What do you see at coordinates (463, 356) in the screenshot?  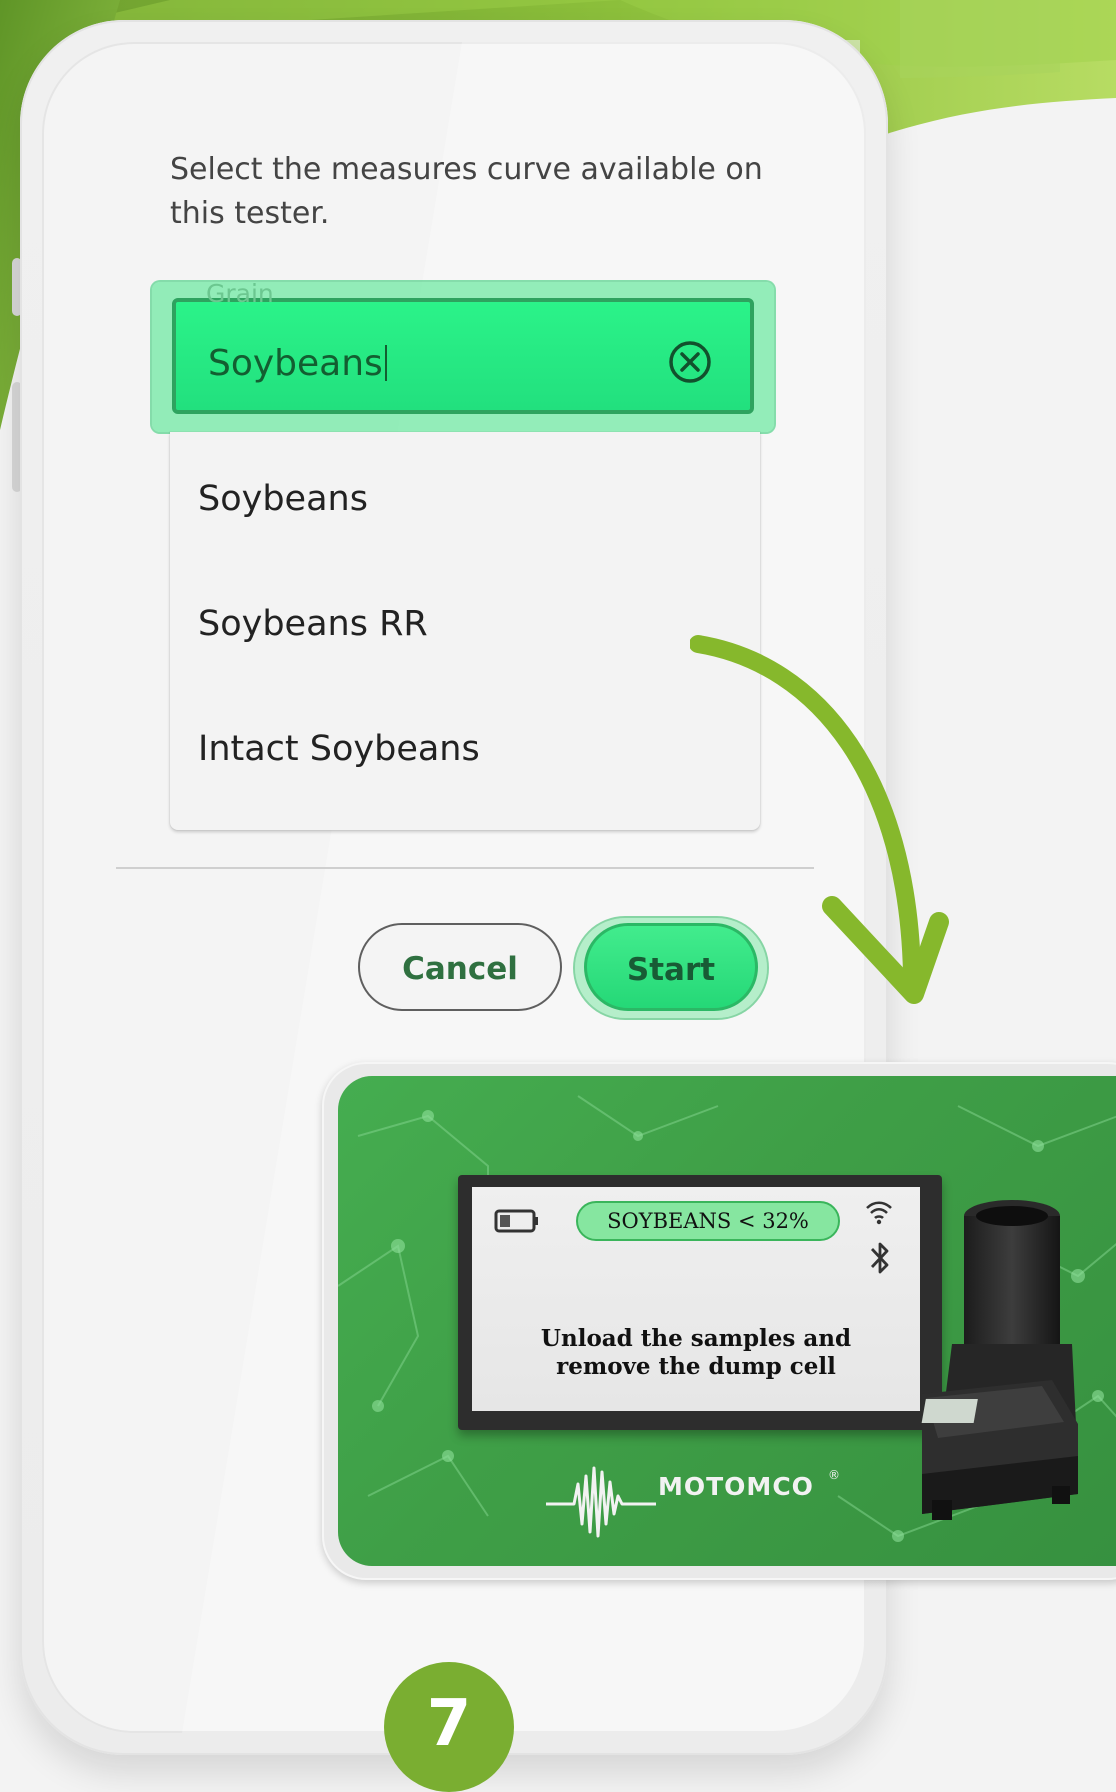 I see `grain-combobox: Soybeans` at bounding box center [463, 356].